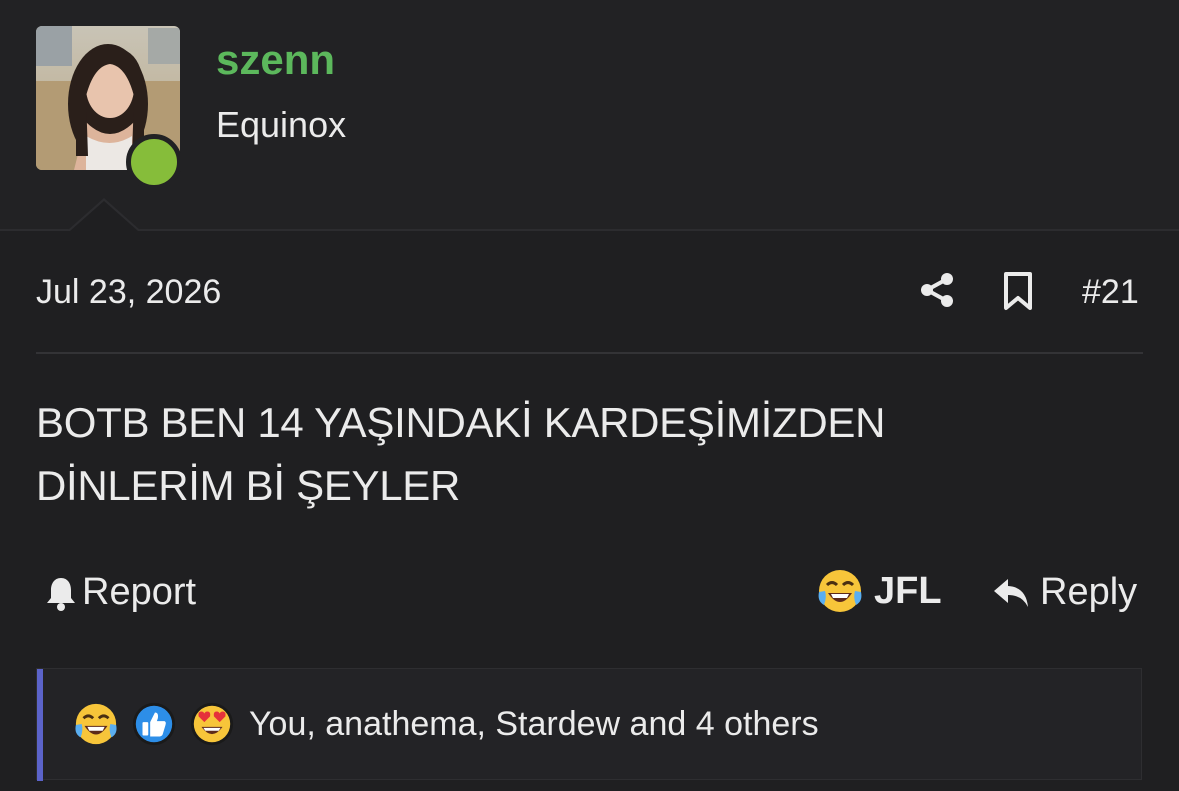 The height and width of the screenshot is (791, 1179). I want to click on share-icon, so click(937, 290).